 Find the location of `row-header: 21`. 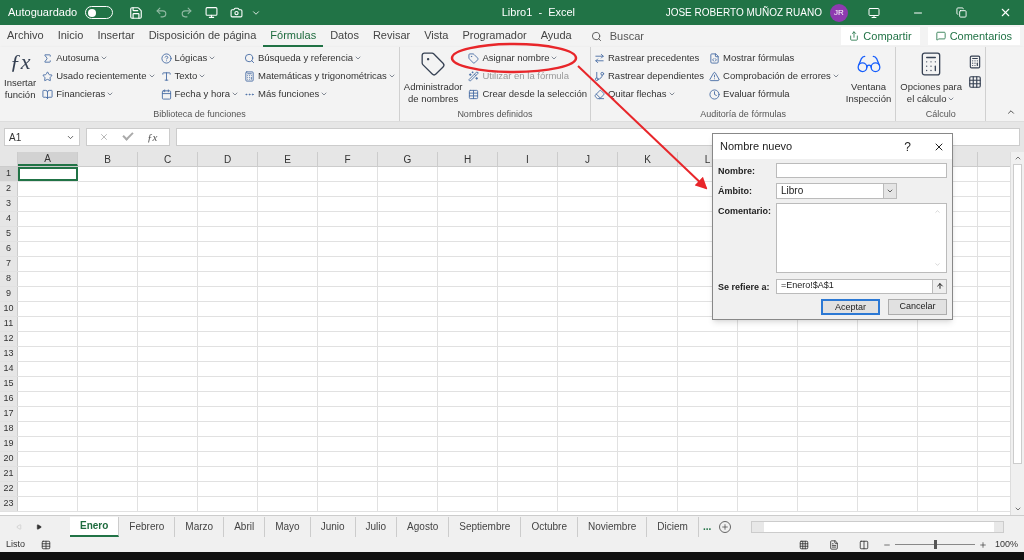

row-header: 21 is located at coordinates (9, 474).